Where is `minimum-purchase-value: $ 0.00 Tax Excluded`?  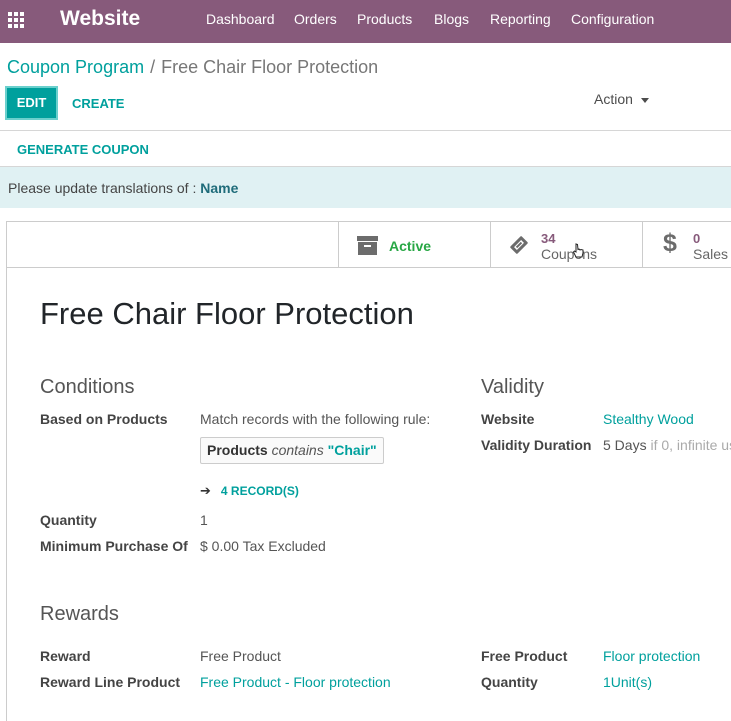
minimum-purchase-value: $ 0.00 Tax Excluded is located at coordinates (263, 546).